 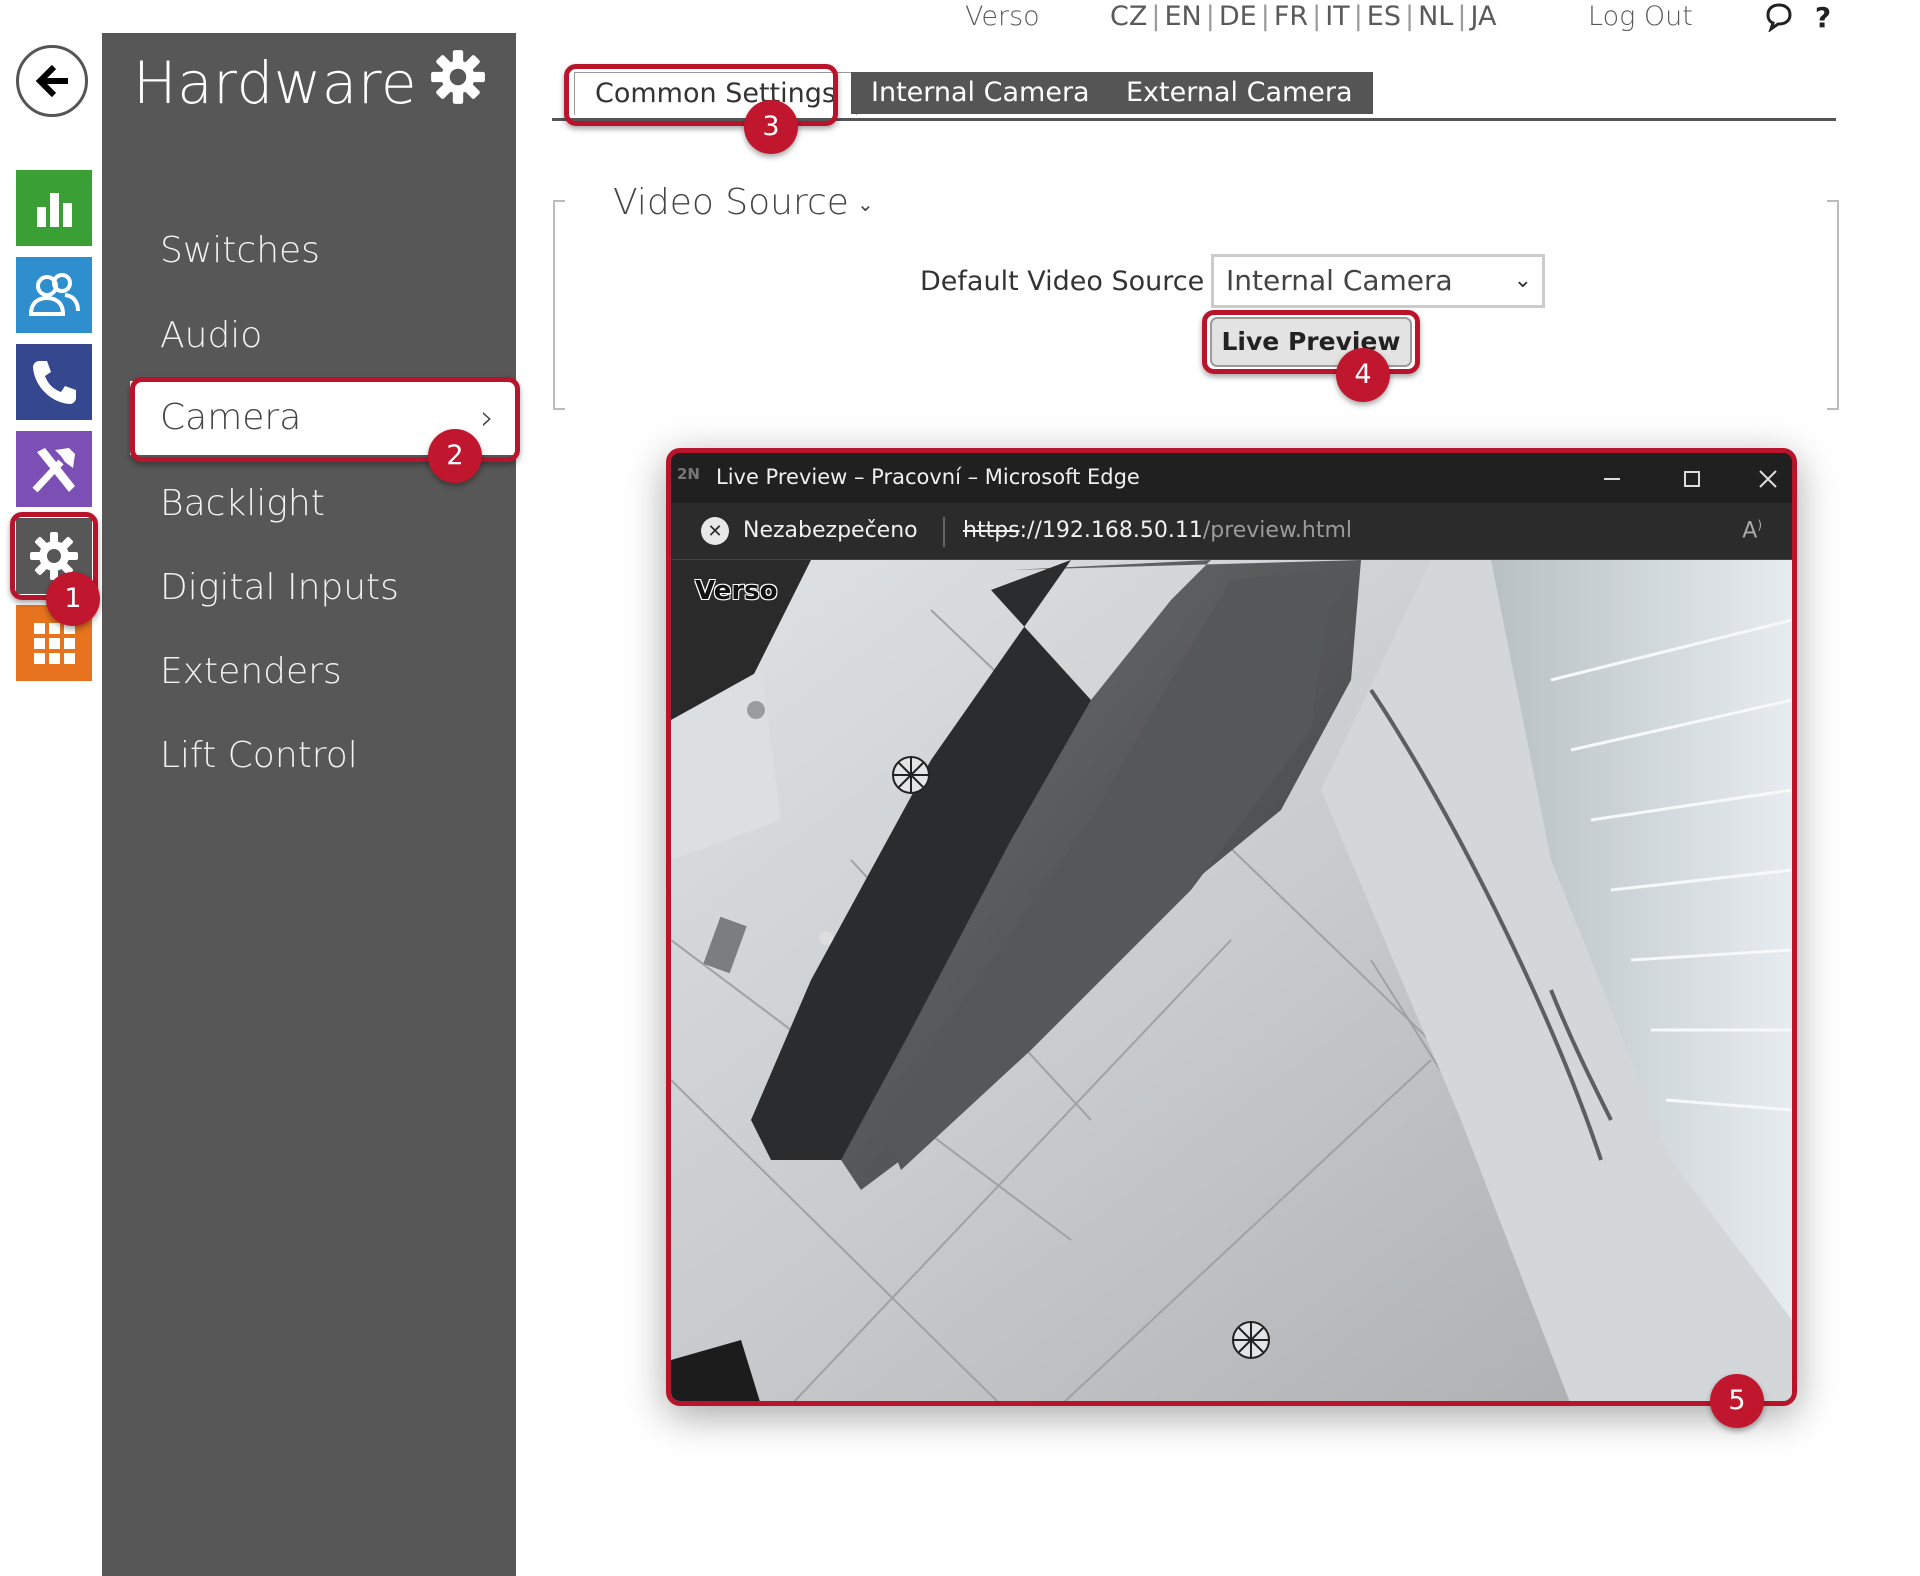 I want to click on gear-icon, so click(x=458, y=77).